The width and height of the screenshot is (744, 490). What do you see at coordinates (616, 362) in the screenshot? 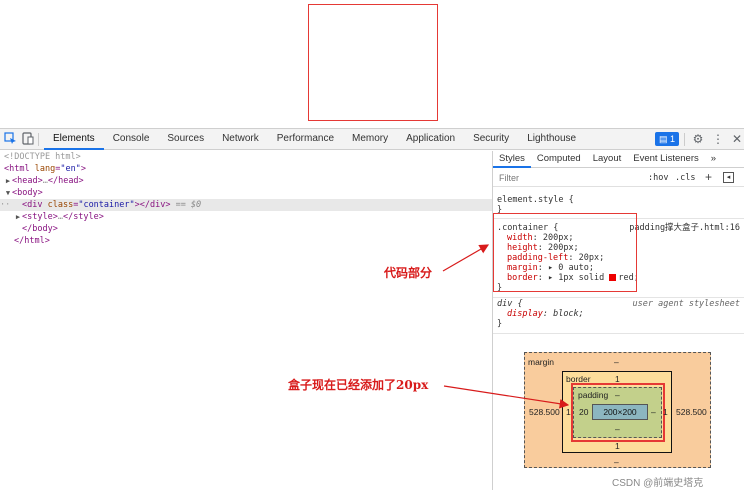
I see `margin-top-value: –` at bounding box center [616, 362].